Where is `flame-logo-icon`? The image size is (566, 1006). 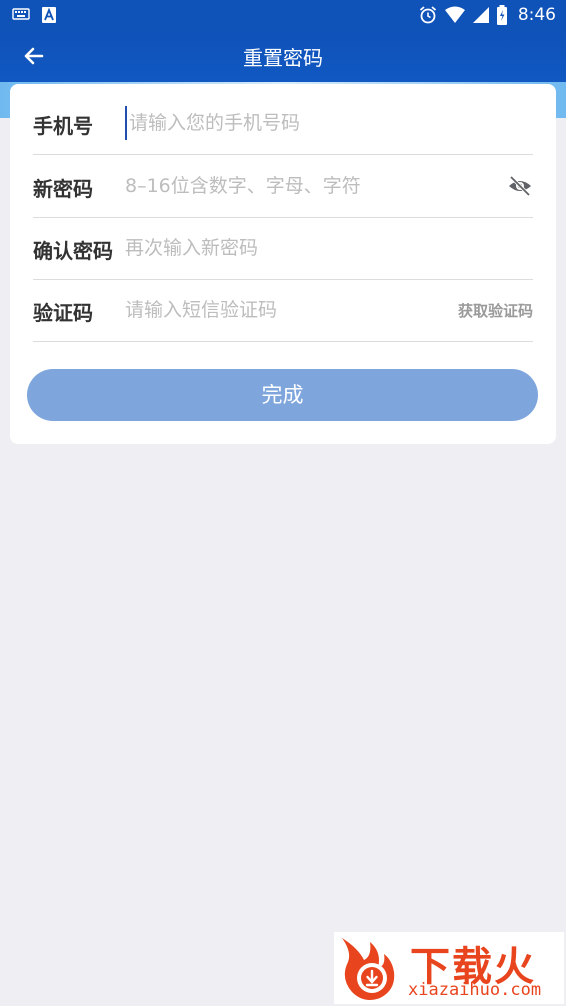 flame-logo-icon is located at coordinates (368, 969).